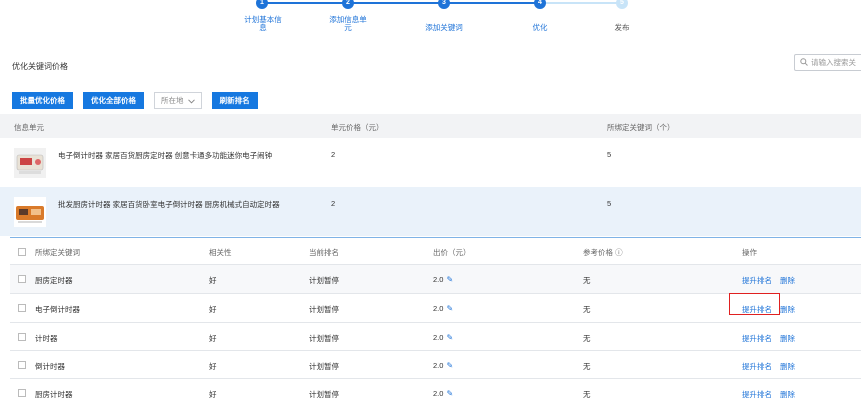  What do you see at coordinates (749, 252) in the screenshot?
I see `kw-col-action: 操作` at bounding box center [749, 252].